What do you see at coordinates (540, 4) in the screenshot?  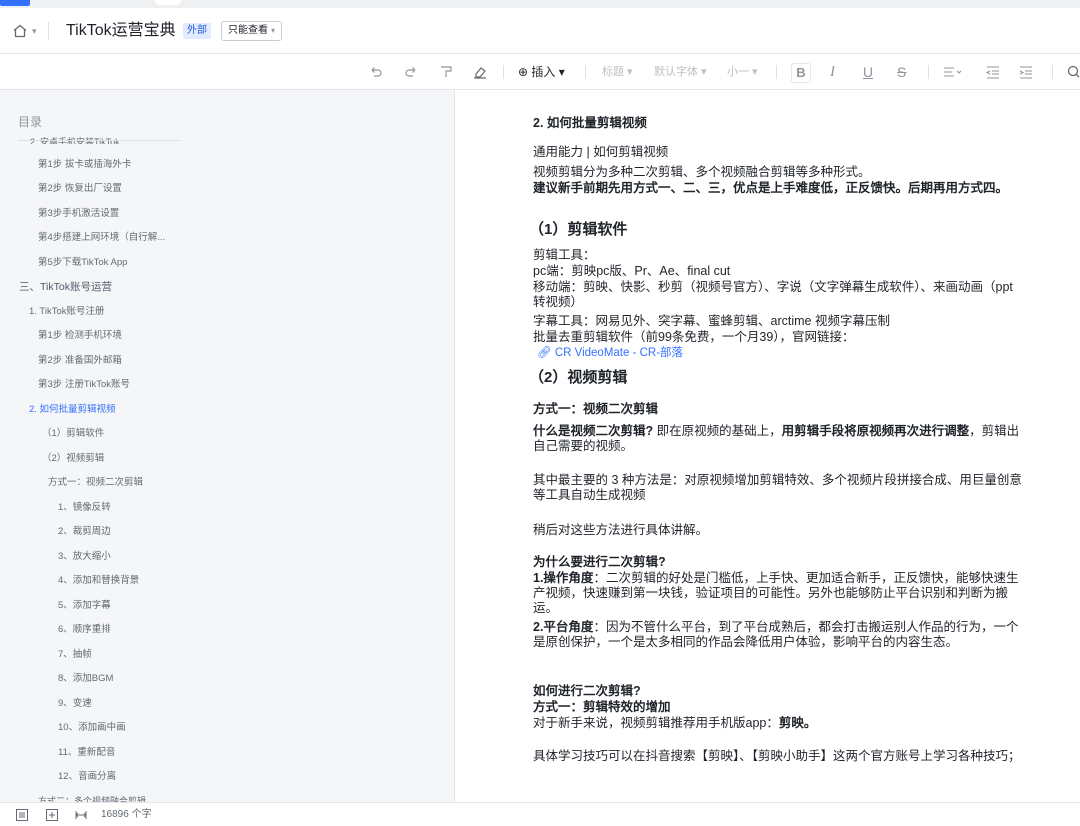 I see `browser-tab-strip` at bounding box center [540, 4].